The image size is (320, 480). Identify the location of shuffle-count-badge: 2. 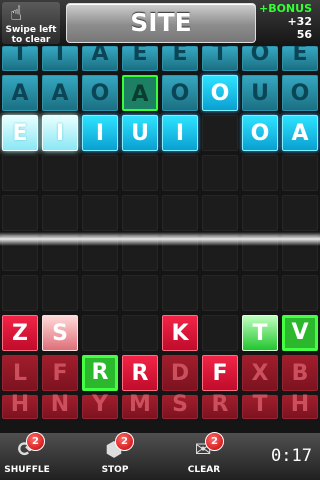
(35, 441).